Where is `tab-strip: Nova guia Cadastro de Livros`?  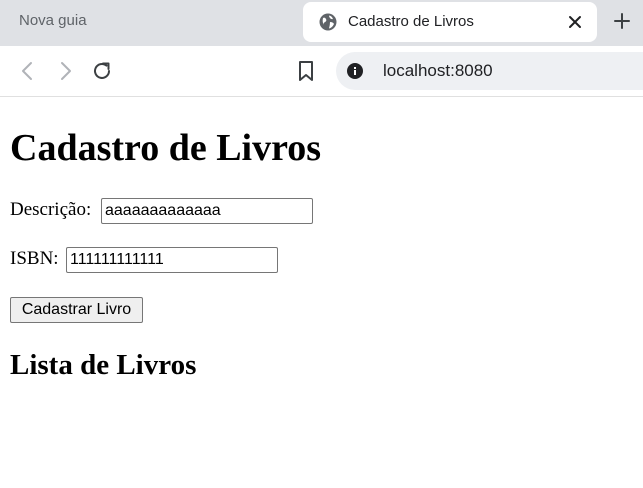
tab-strip: Nova guia Cadastro de Livros is located at coordinates (321, 23).